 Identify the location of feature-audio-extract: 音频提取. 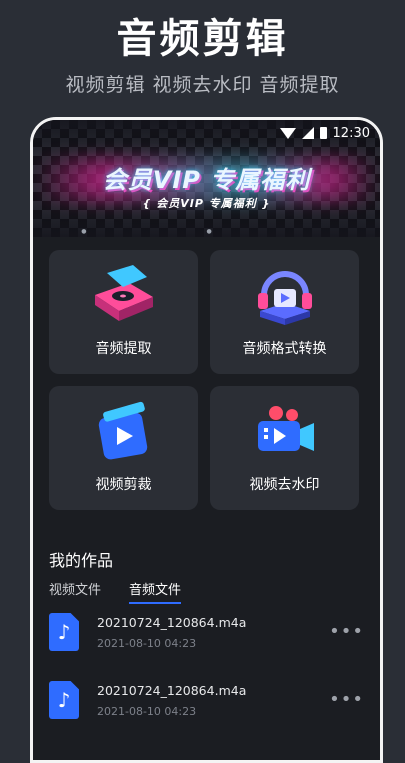
(123, 312).